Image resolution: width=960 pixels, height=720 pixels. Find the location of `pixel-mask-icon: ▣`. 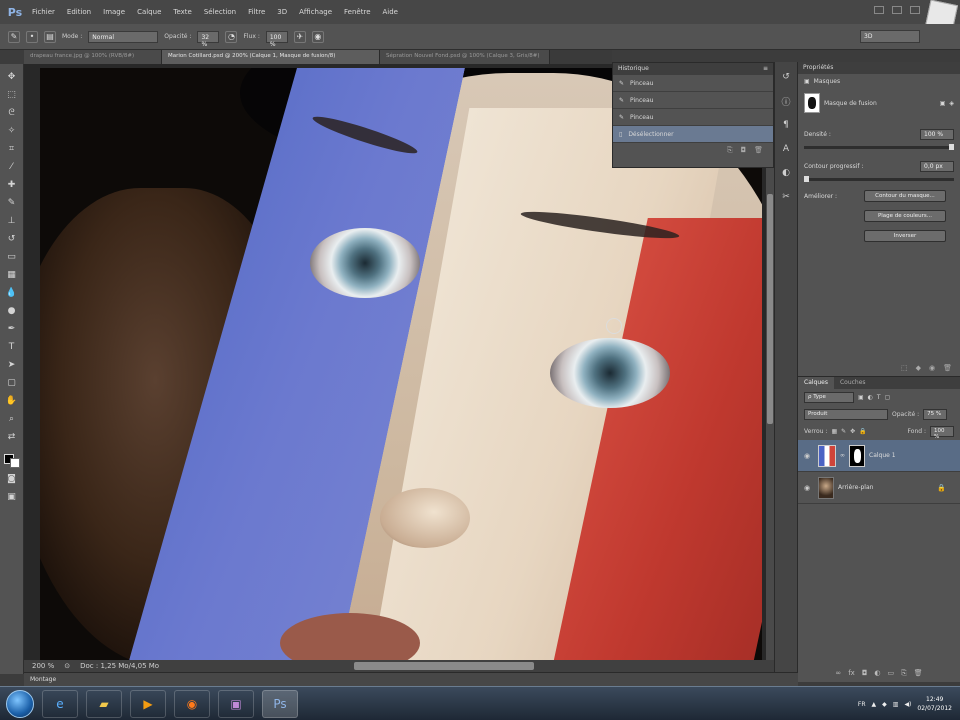

pixel-mask-icon: ▣ is located at coordinates (943, 103).